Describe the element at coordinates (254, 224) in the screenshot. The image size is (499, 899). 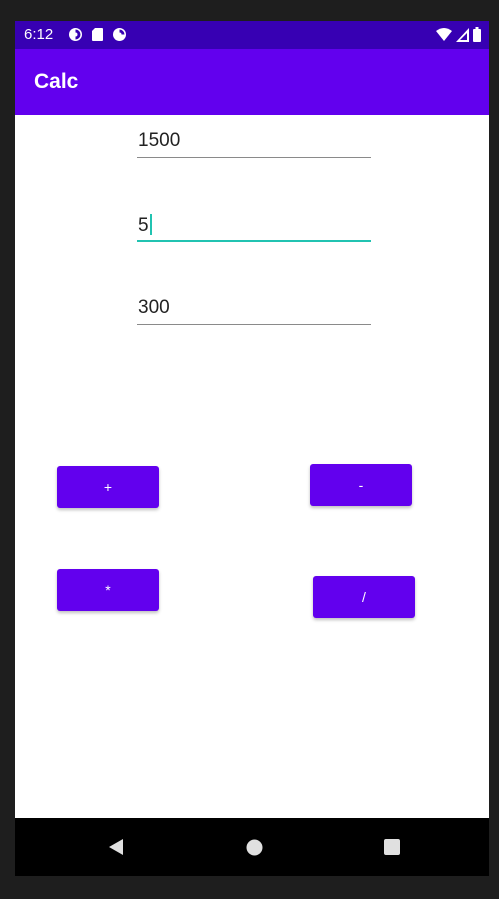
I see `second-number-field: 5` at that location.